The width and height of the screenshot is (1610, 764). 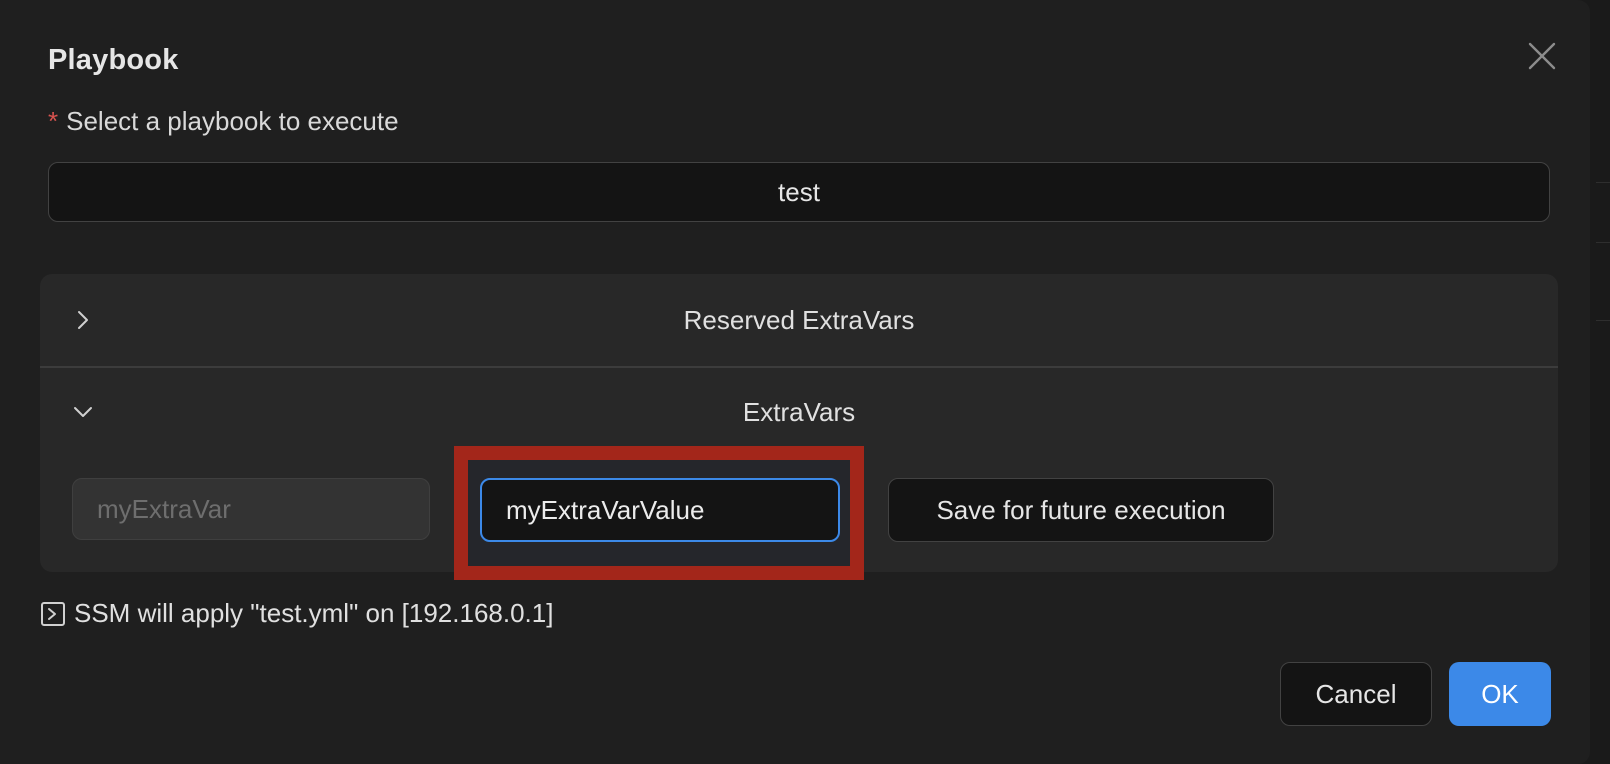 What do you see at coordinates (53, 121) in the screenshot?
I see `required-mark: *` at bounding box center [53, 121].